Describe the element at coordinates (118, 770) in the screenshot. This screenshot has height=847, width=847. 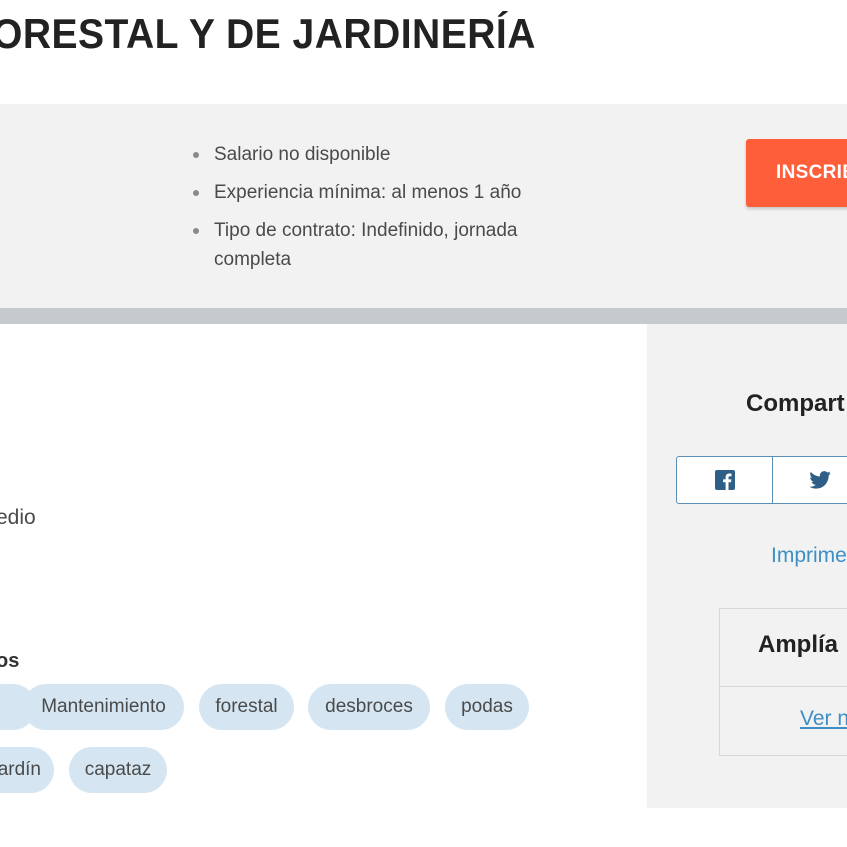
I see `skill-tag: capataz` at that location.